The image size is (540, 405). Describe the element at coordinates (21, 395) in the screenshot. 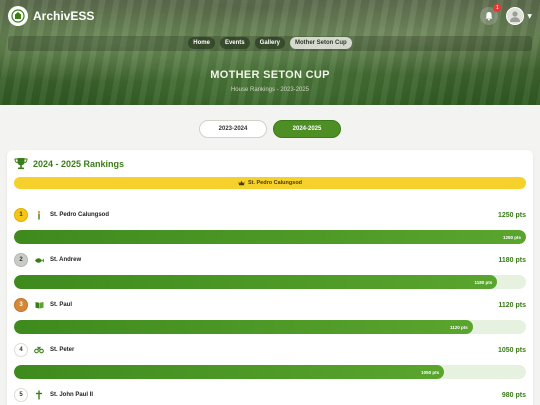

I see `rank-badge: 5` at that location.